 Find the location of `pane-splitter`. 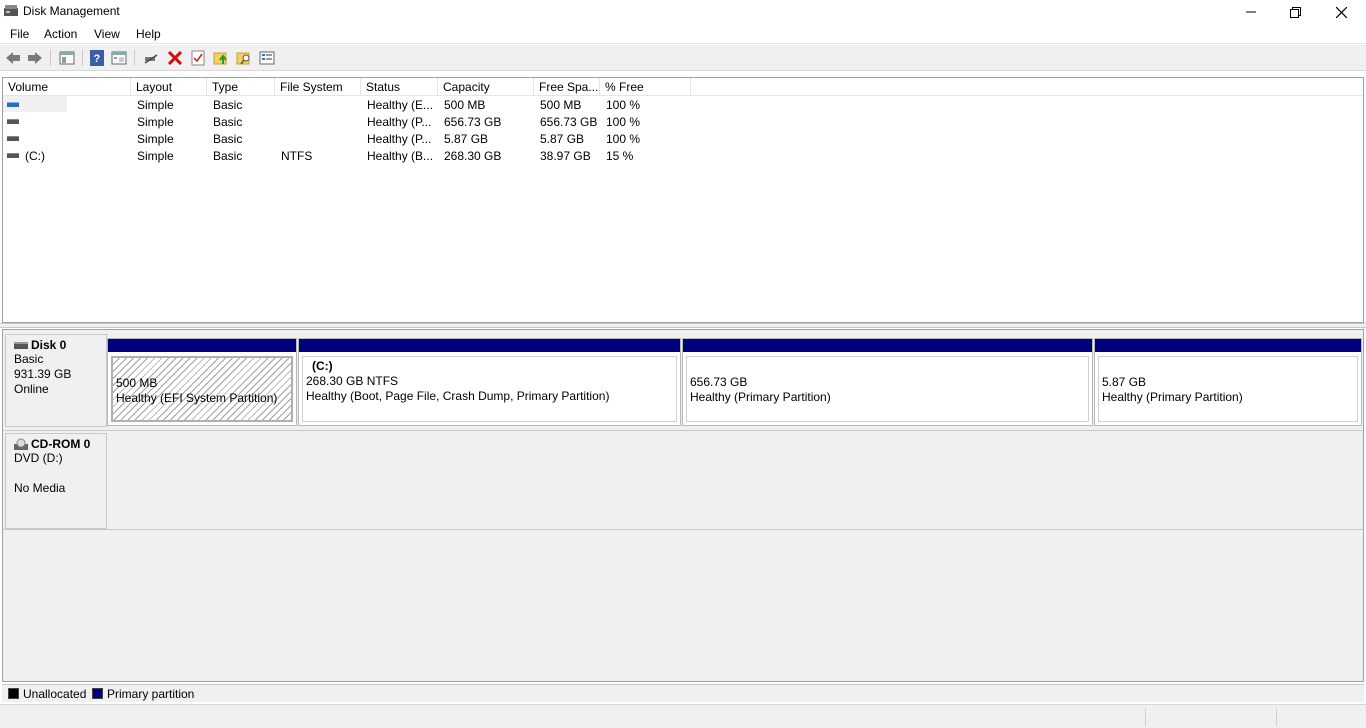

pane-splitter is located at coordinates (683, 325).